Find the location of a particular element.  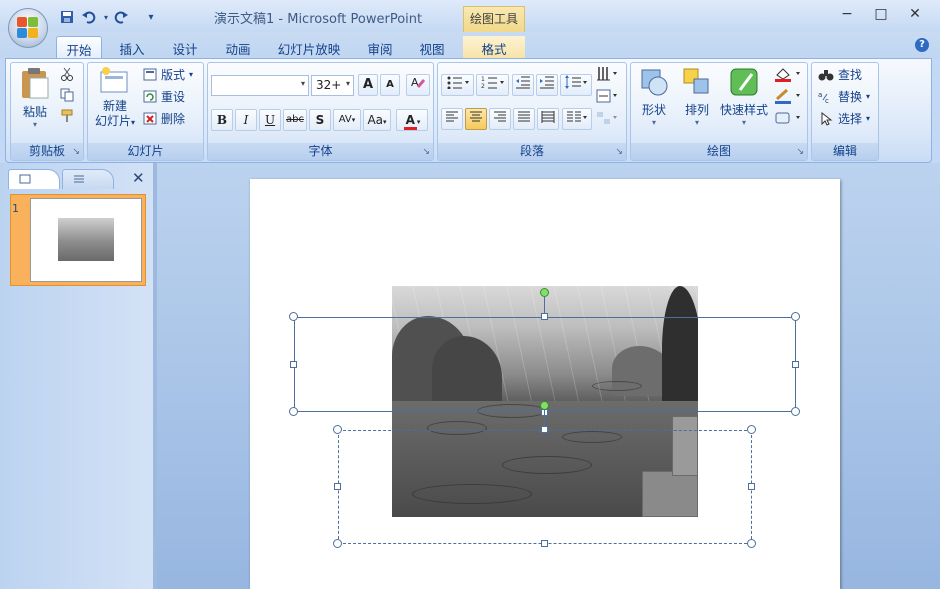

help-icon: ? is located at coordinates (922, 45).